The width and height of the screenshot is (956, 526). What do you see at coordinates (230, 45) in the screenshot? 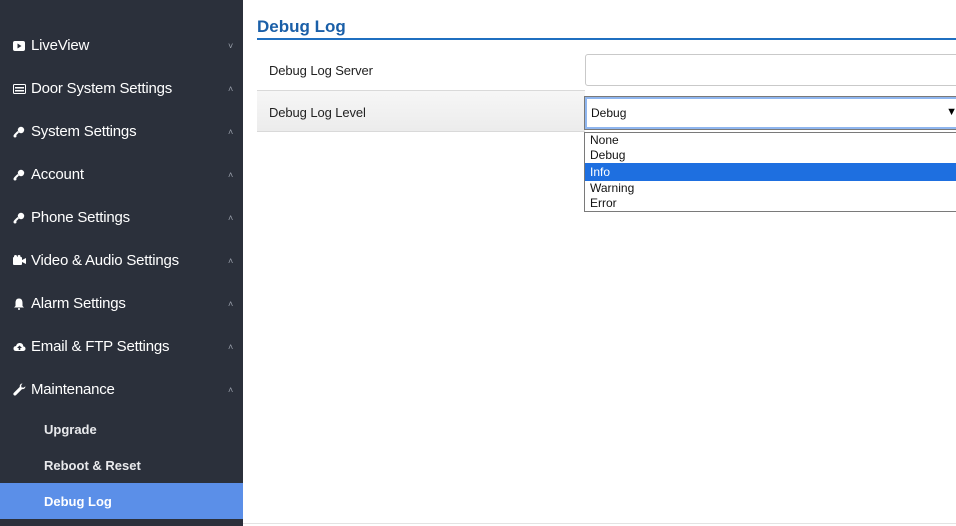
I see `chevron-down-icon: ˅` at bounding box center [230, 45].